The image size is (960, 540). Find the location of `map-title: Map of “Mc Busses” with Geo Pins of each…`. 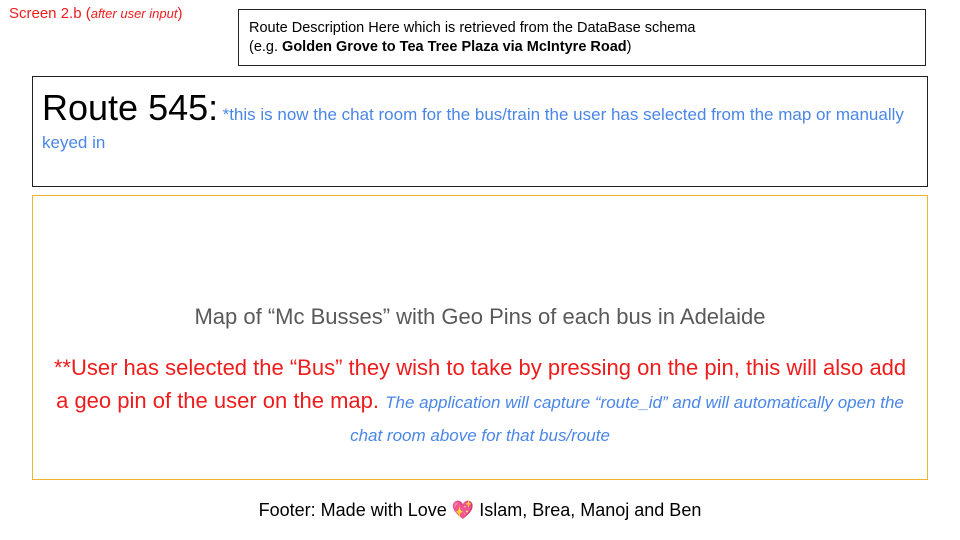

map-title: Map of “Mc Busses” with Geo Pins of each… is located at coordinates (480, 316).